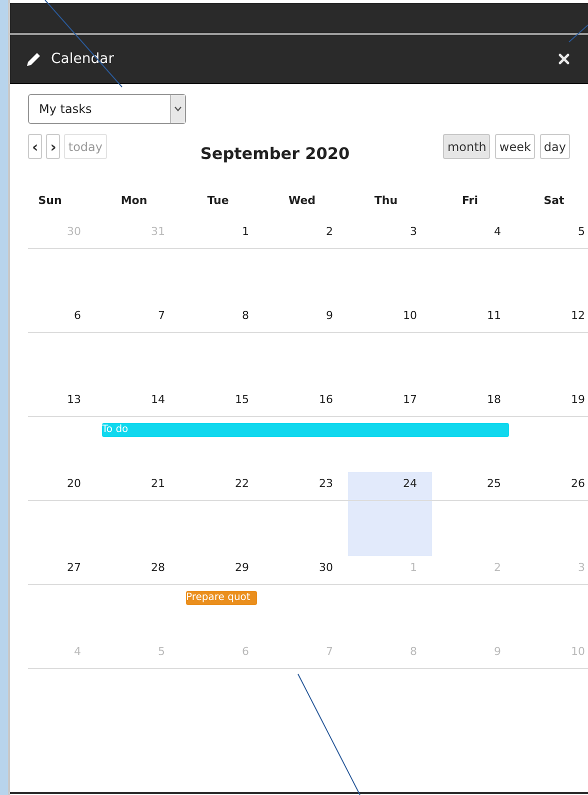 Image resolution: width=588 pixels, height=795 pixels. What do you see at coordinates (77, 315) in the screenshot?
I see `day-number: 6` at bounding box center [77, 315].